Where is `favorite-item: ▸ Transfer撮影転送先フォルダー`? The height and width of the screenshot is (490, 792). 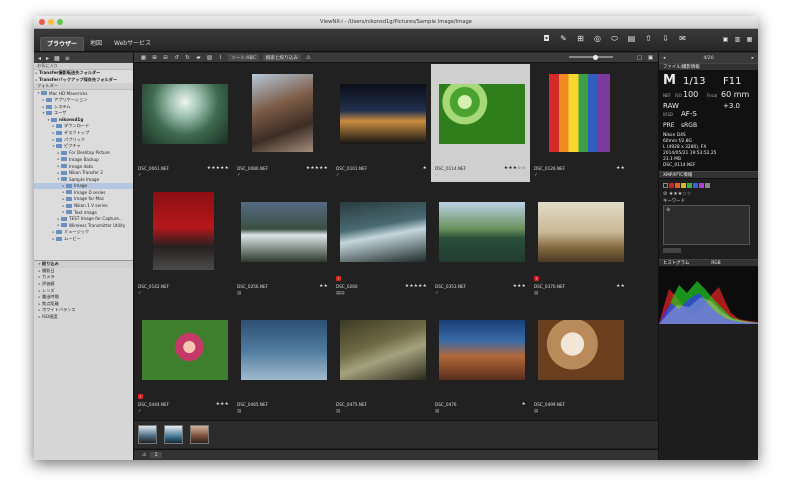 favorite-item: ▸ Transfer撮影転送先フォルダー is located at coordinates (83, 73).